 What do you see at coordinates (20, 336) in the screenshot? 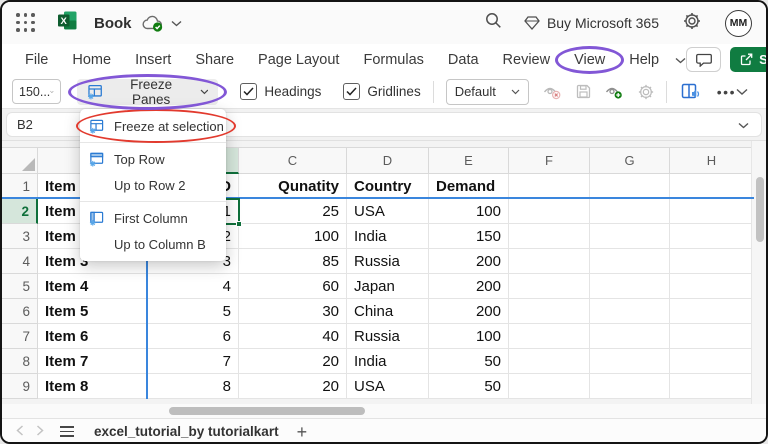
I see `row-header-7: 7` at bounding box center [20, 336].